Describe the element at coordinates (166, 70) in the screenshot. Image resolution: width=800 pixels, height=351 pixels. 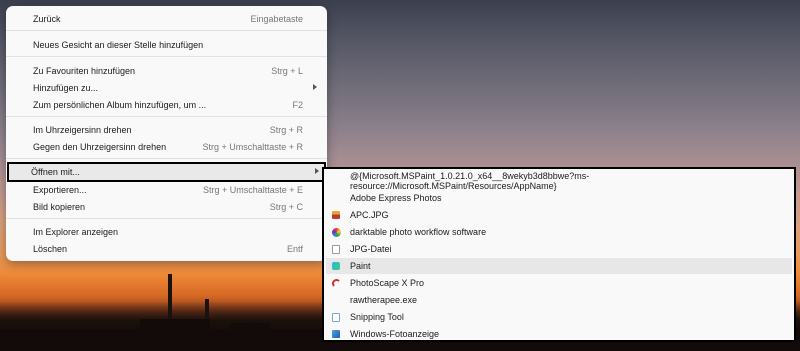
I see `menu-item-add-favourites: Zu Favouriten hinzufügen Strg + L` at that location.